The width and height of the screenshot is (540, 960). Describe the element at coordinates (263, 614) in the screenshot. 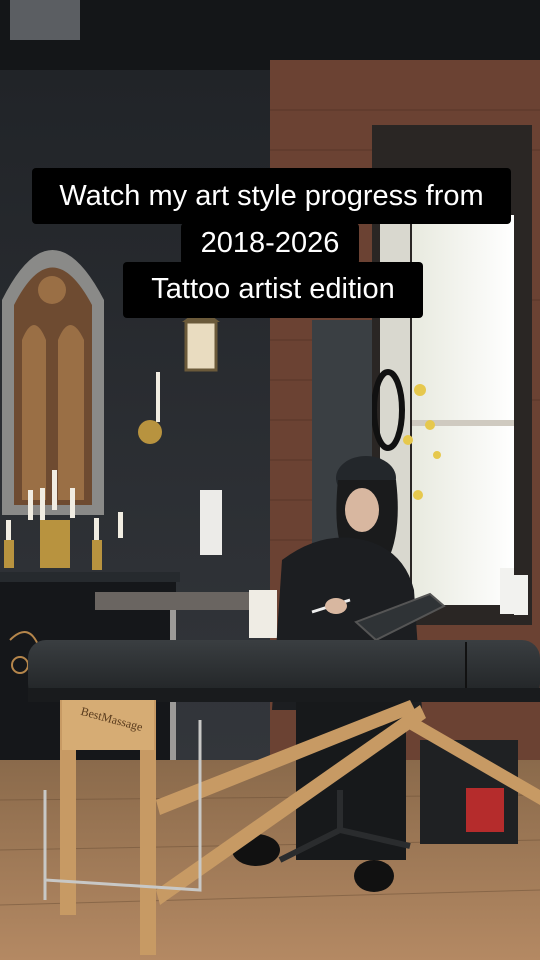

I see `paper-cup` at that location.